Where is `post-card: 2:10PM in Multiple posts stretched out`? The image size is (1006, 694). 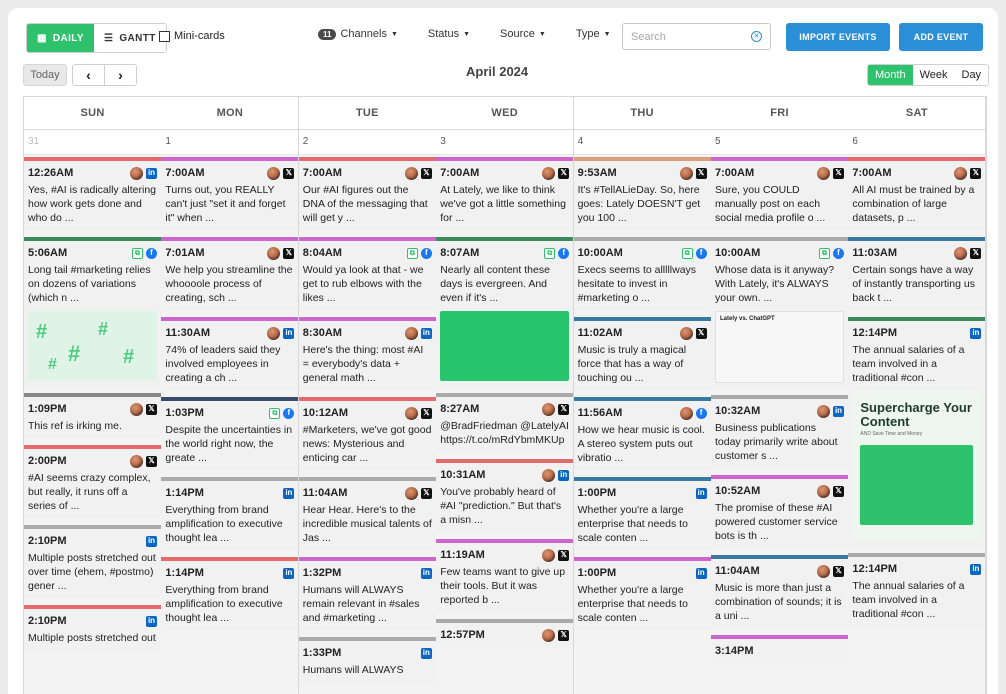
post-card: 2:10PM in Multiple posts stretched out is located at coordinates (92, 628).